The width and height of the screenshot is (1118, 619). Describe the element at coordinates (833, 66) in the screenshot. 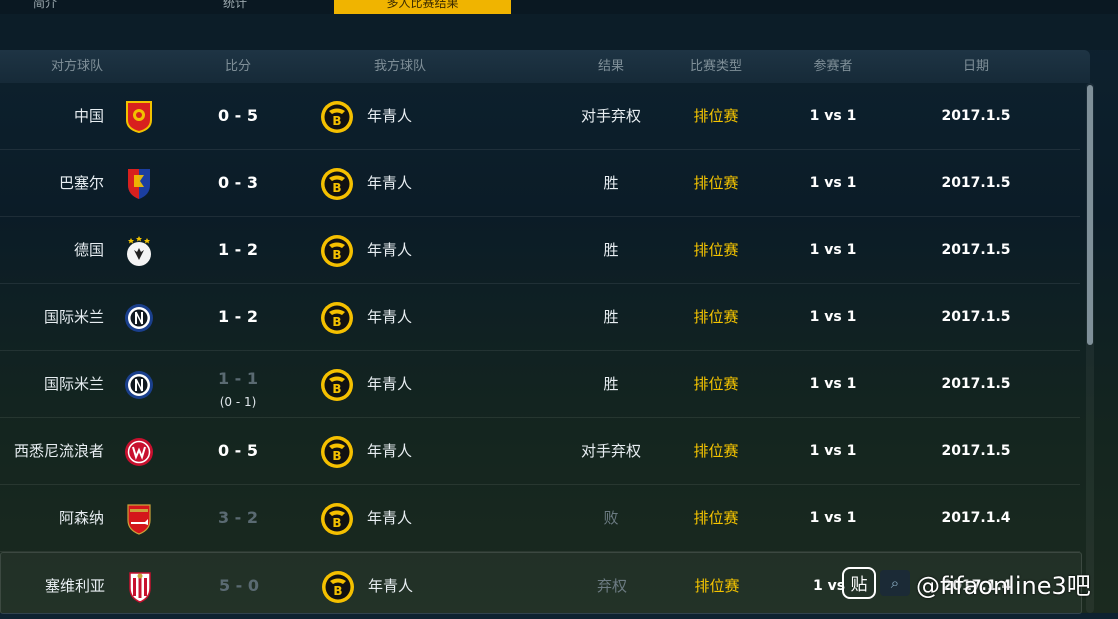

I see `header-participants: 参赛者` at that location.